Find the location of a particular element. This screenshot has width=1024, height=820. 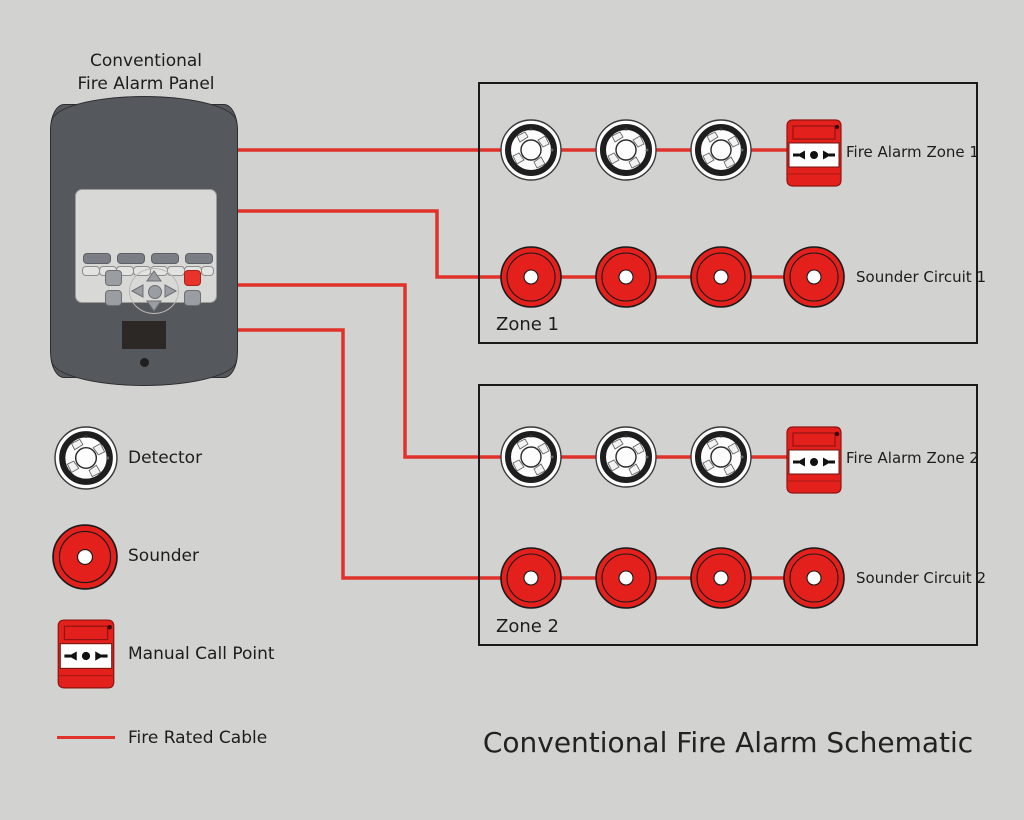

panel-navigation-dpad is located at coordinates (154, 291).